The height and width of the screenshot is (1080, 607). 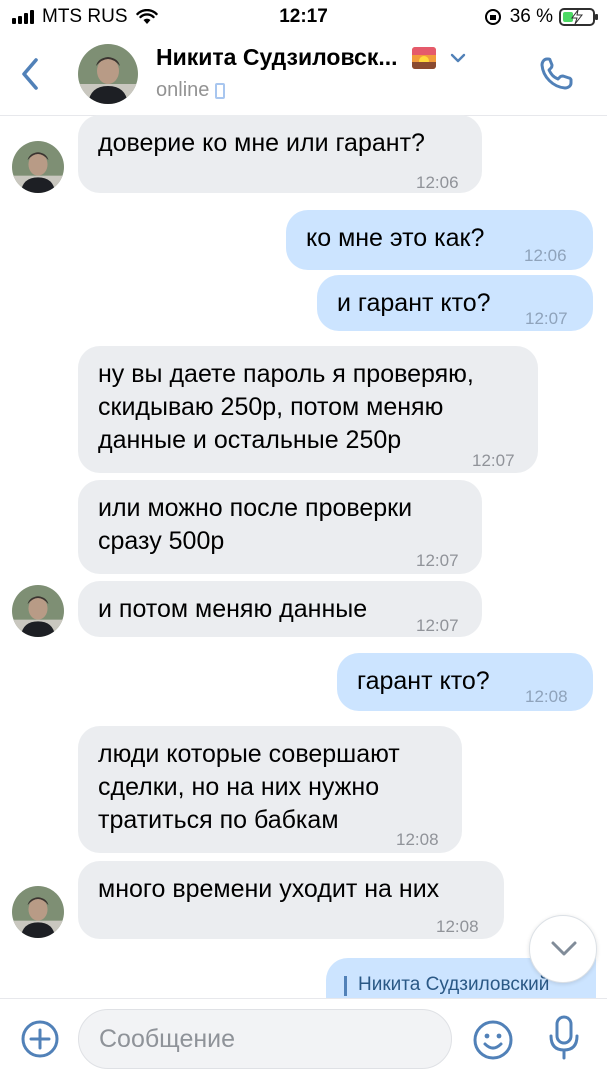 I want to click on message-incoming: доверие ко мне или гарант? 12:06, so click(x=280, y=154).